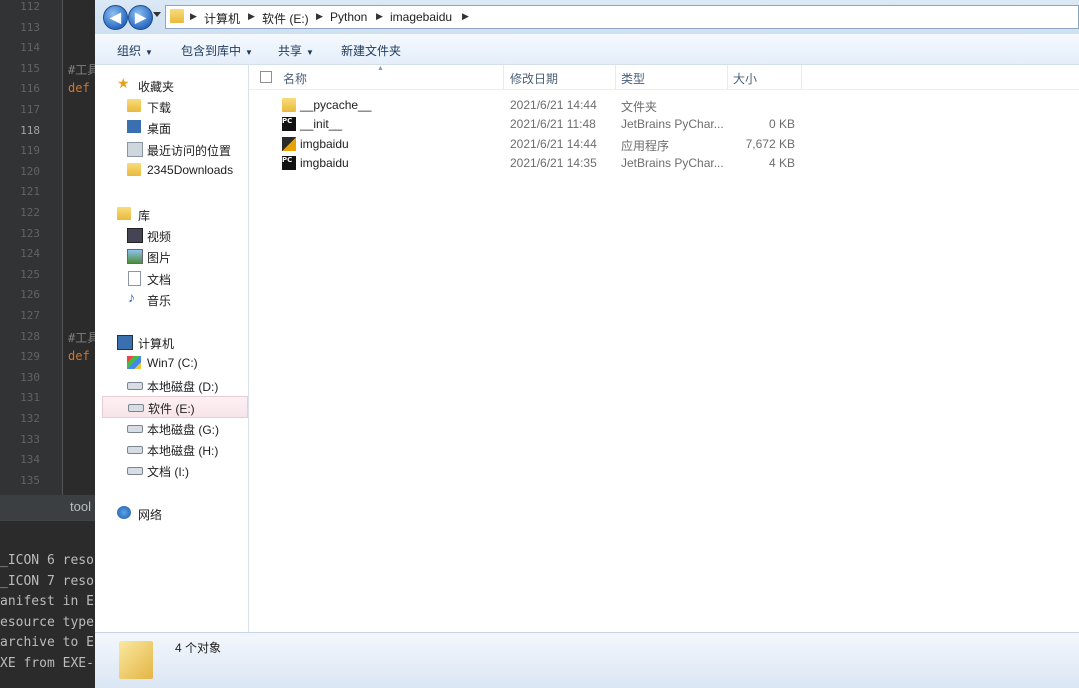  I want to click on nav-item-drive-e: 软件 (E:), so click(175, 407).